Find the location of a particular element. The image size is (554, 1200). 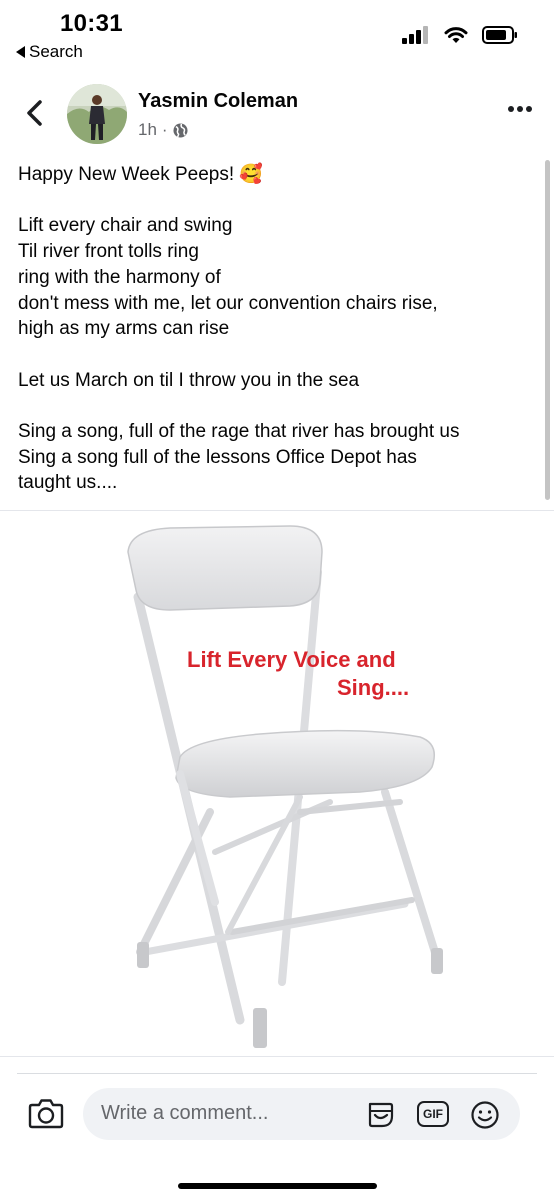

battery-icon is located at coordinates (499, 35).